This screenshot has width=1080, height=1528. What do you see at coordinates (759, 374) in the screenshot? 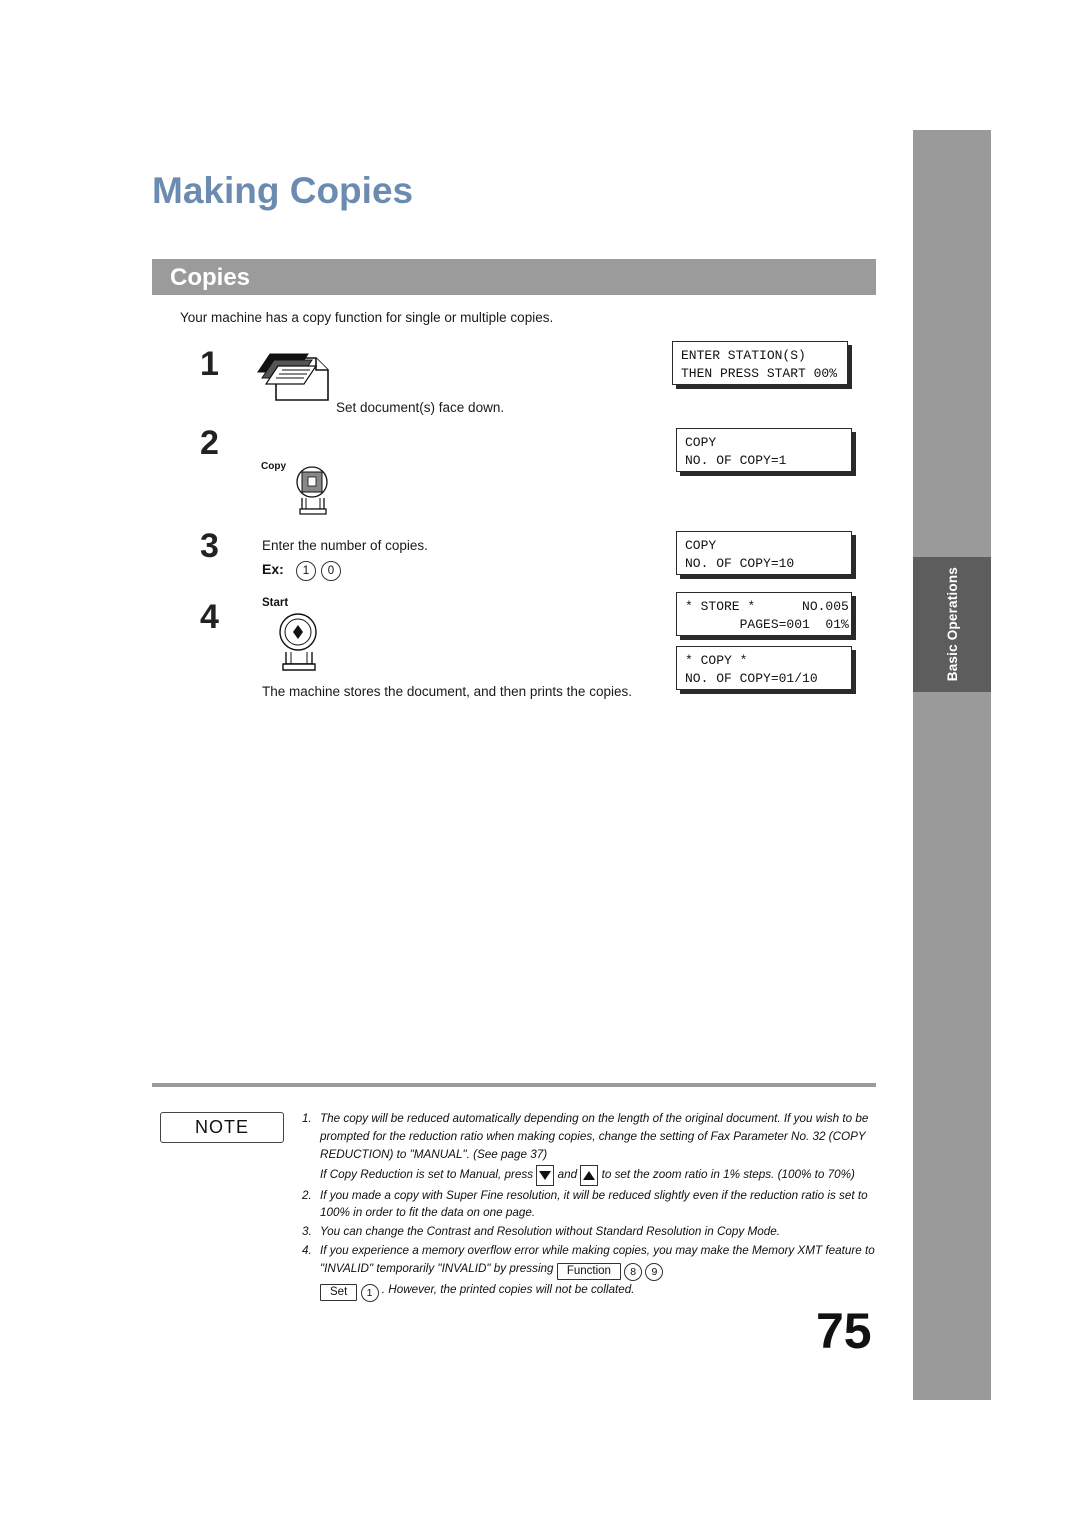
I see `lcd-1-line-2: THEN PRESS START 00%` at bounding box center [759, 374].